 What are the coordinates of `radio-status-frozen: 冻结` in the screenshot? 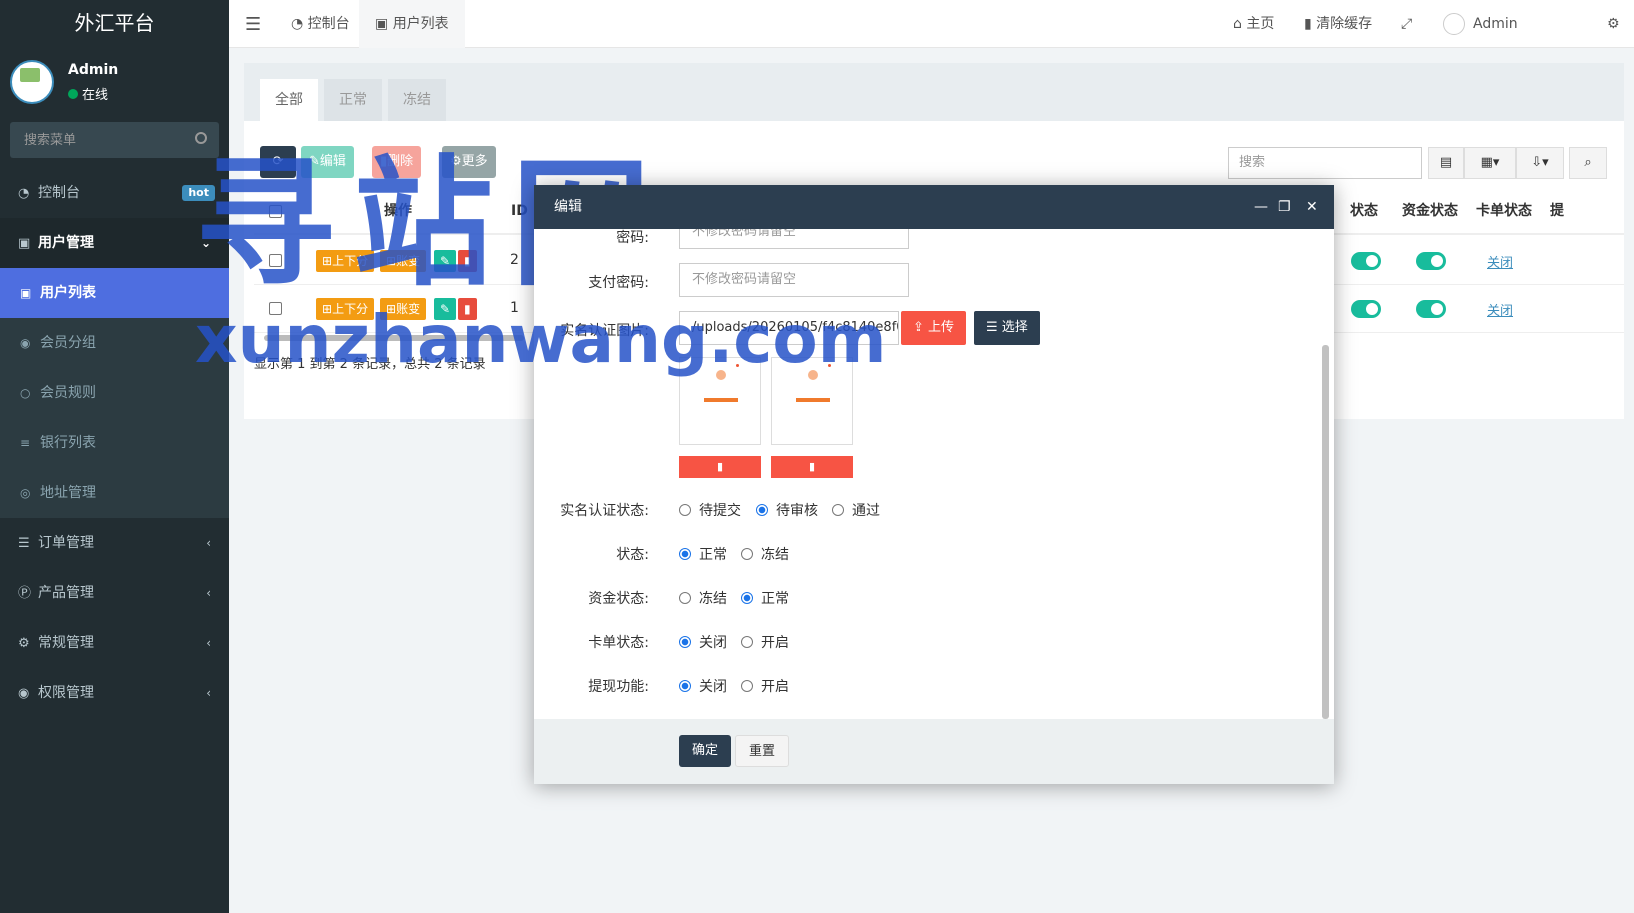 It's located at (765, 554).